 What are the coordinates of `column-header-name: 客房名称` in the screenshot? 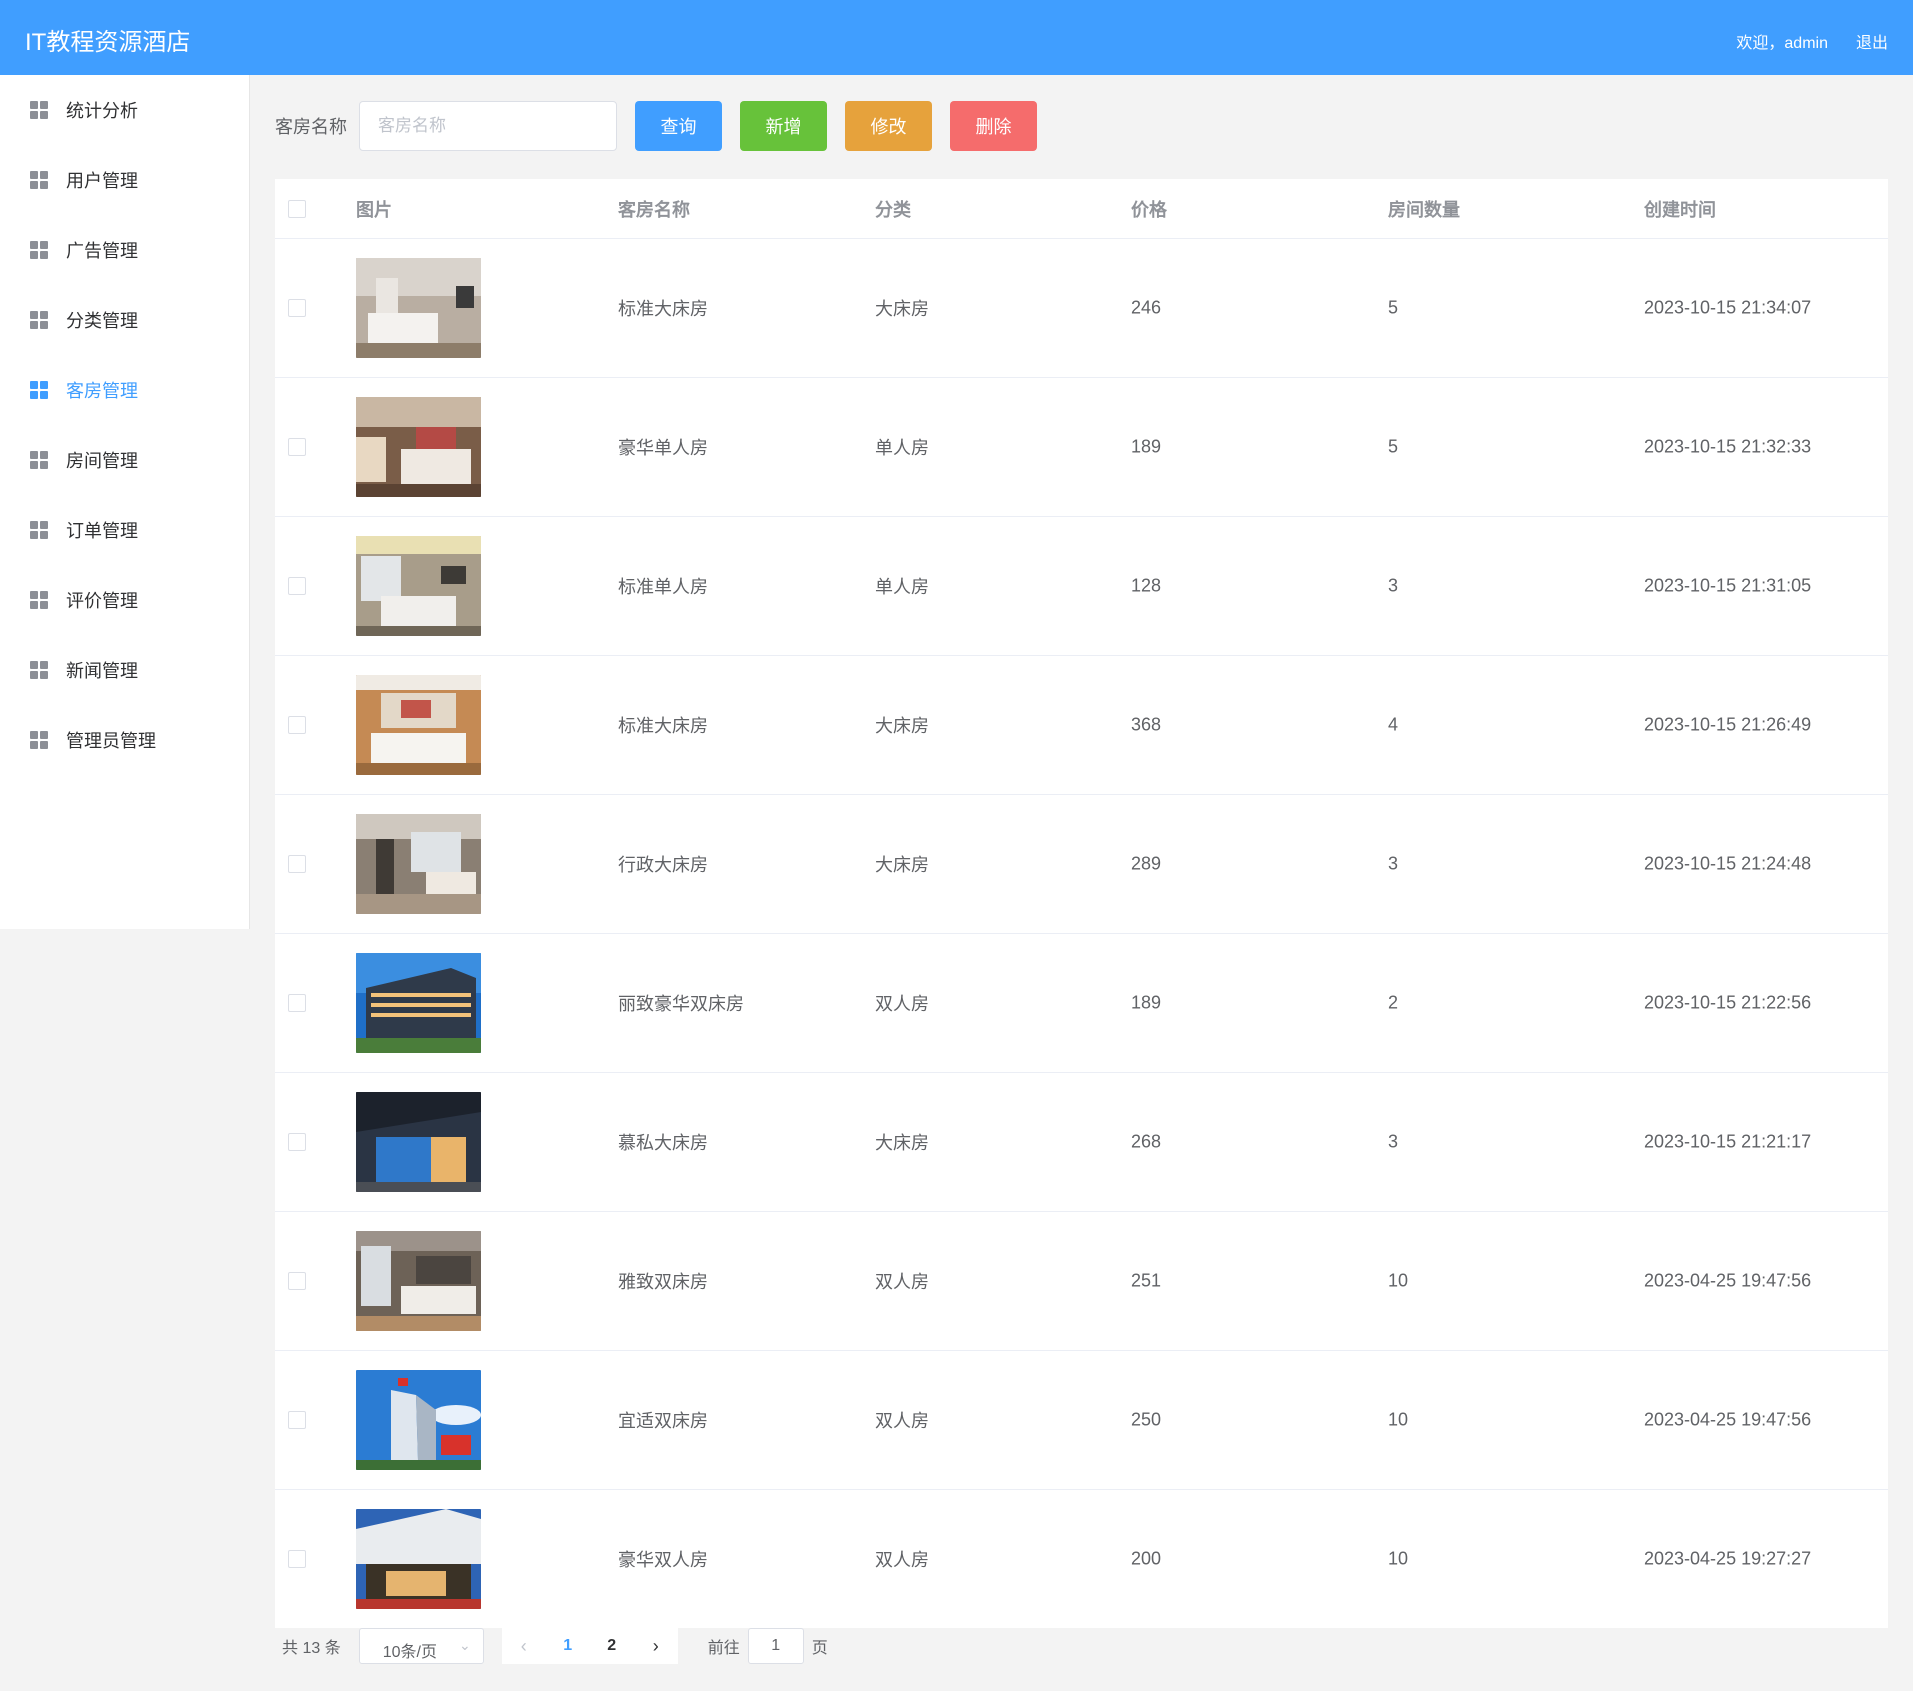 It's located at (654, 209).